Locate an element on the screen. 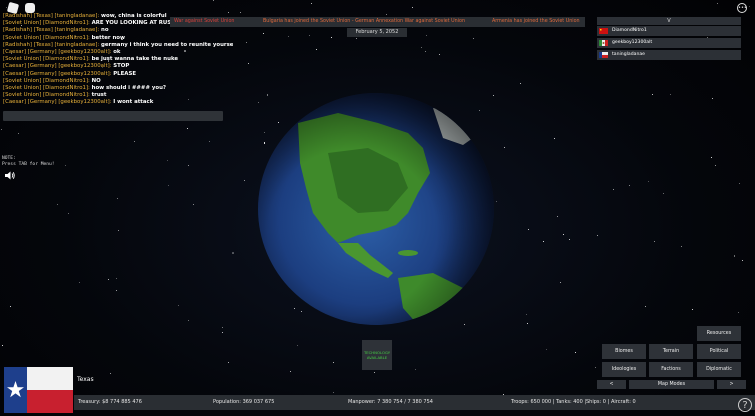 This screenshot has width=755, height=416. chat-text: how should i #### you? is located at coordinates (129, 88).